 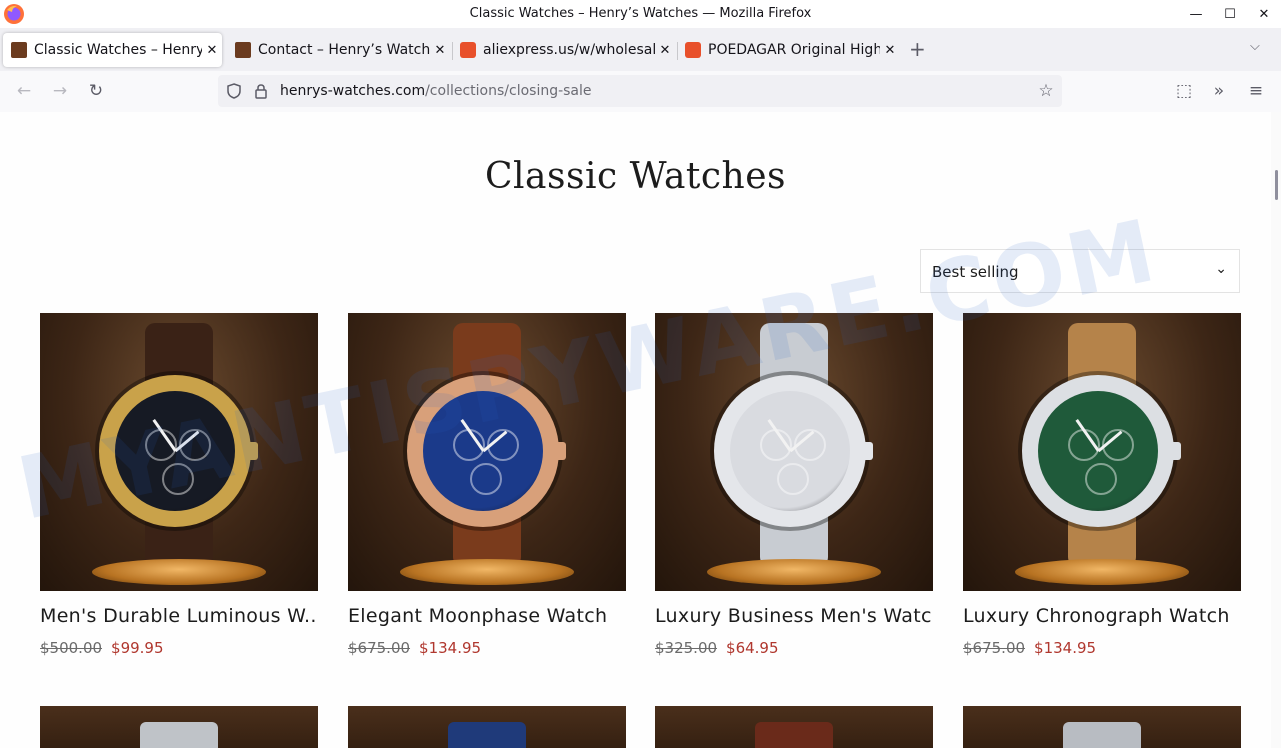 I want to click on chevron-down-icon: ⌄, so click(x=1221, y=269).